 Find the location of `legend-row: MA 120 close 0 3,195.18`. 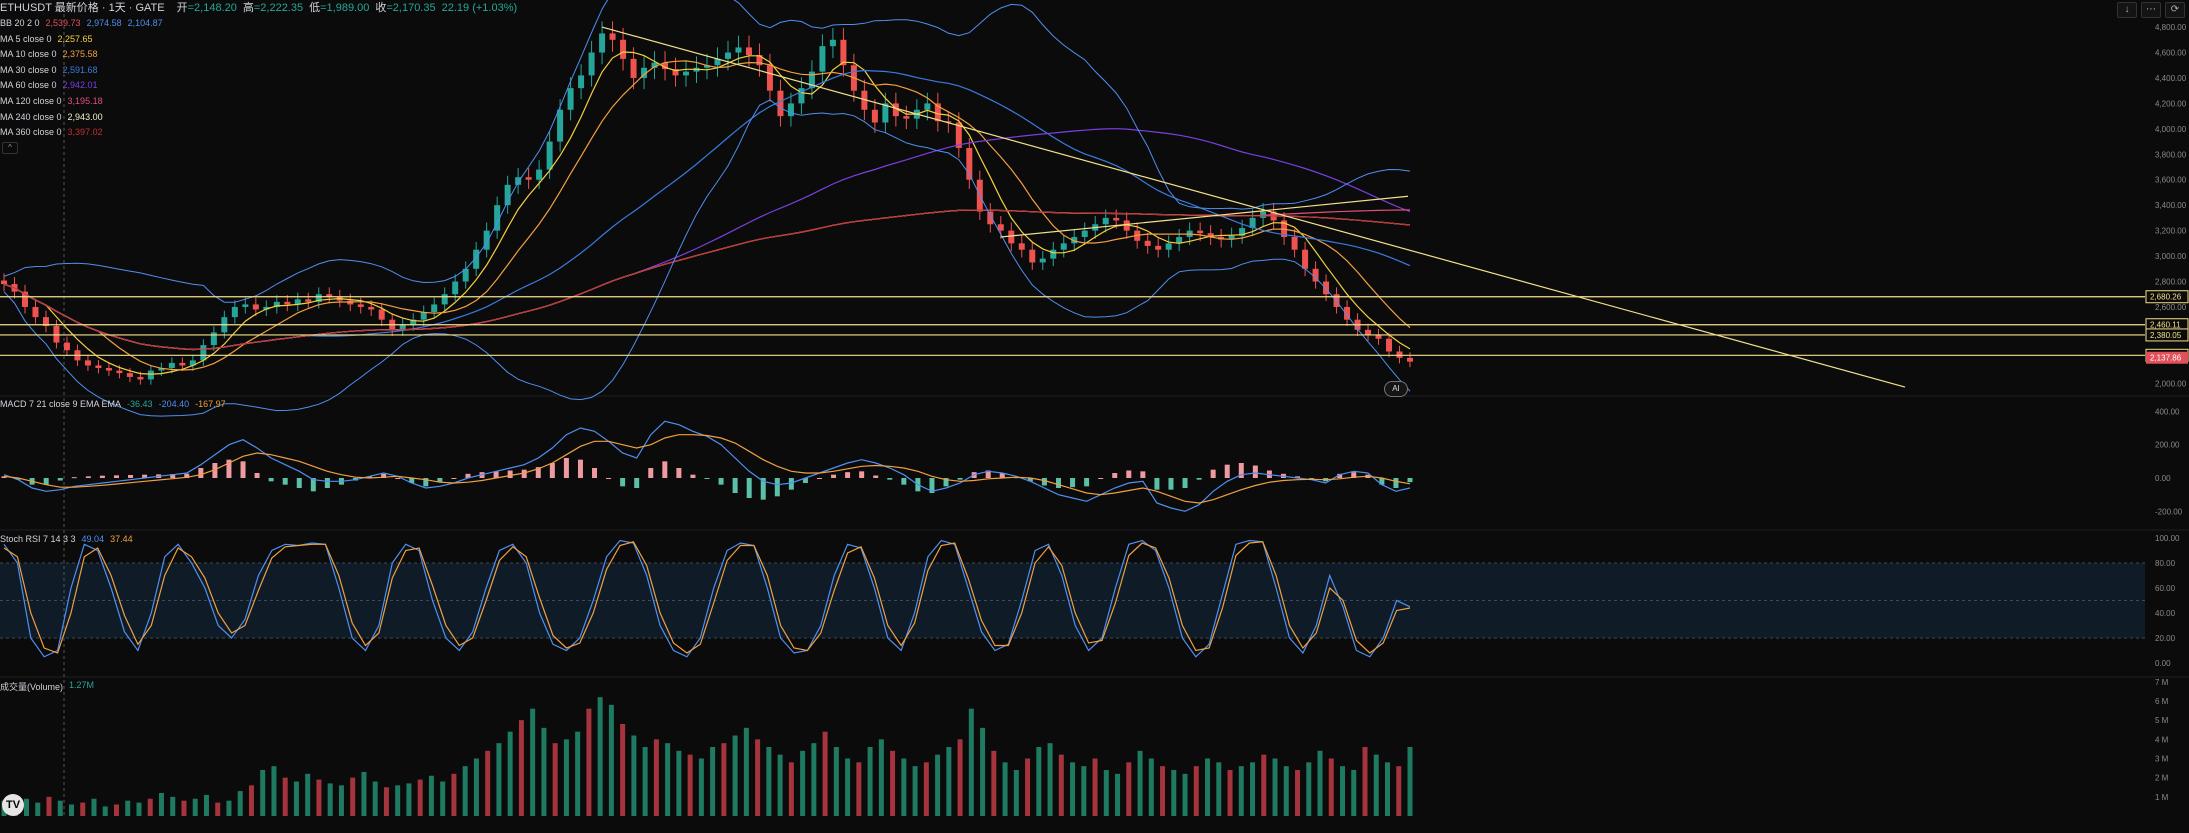

legend-row: MA 120 close 0 3,195.18 is located at coordinates (258, 102).